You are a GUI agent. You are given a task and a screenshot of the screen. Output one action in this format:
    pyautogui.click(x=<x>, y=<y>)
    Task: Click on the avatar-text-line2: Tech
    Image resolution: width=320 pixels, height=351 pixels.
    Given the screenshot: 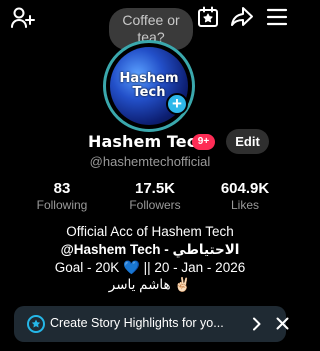 What is the action you would take?
    pyautogui.click(x=149, y=92)
    